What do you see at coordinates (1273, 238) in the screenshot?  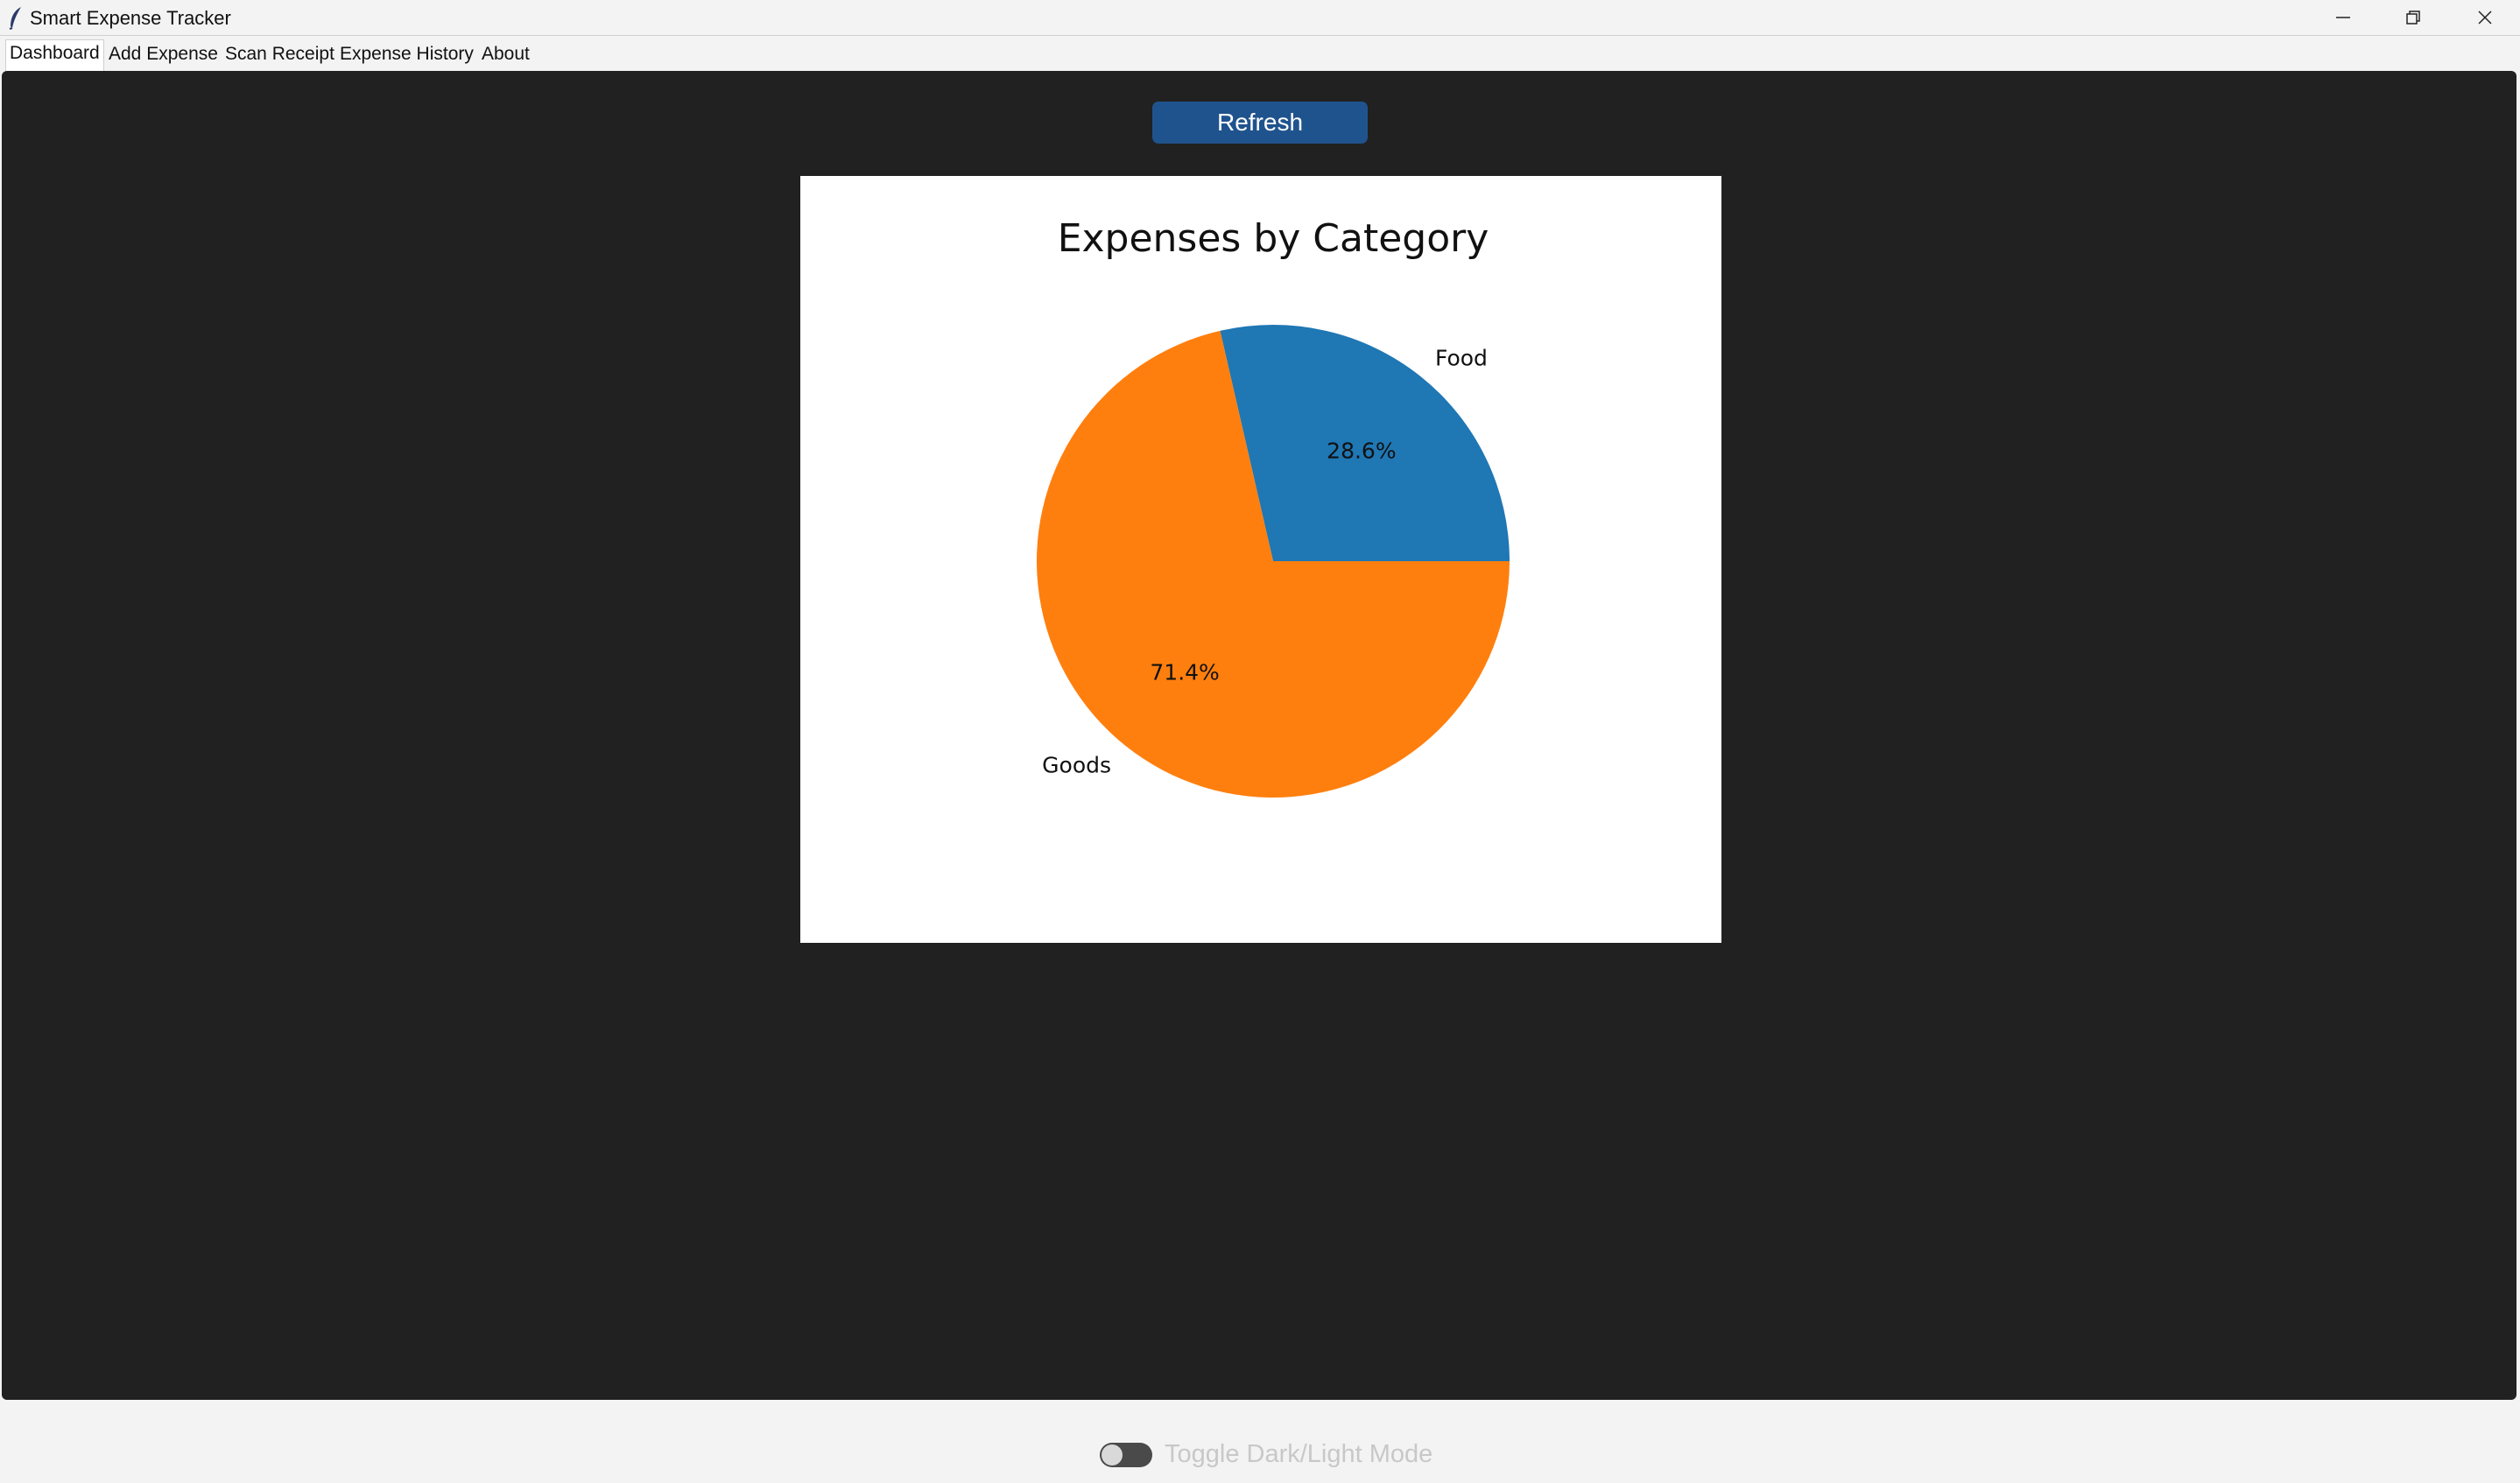 I see `chart-title: Expenses by Category` at bounding box center [1273, 238].